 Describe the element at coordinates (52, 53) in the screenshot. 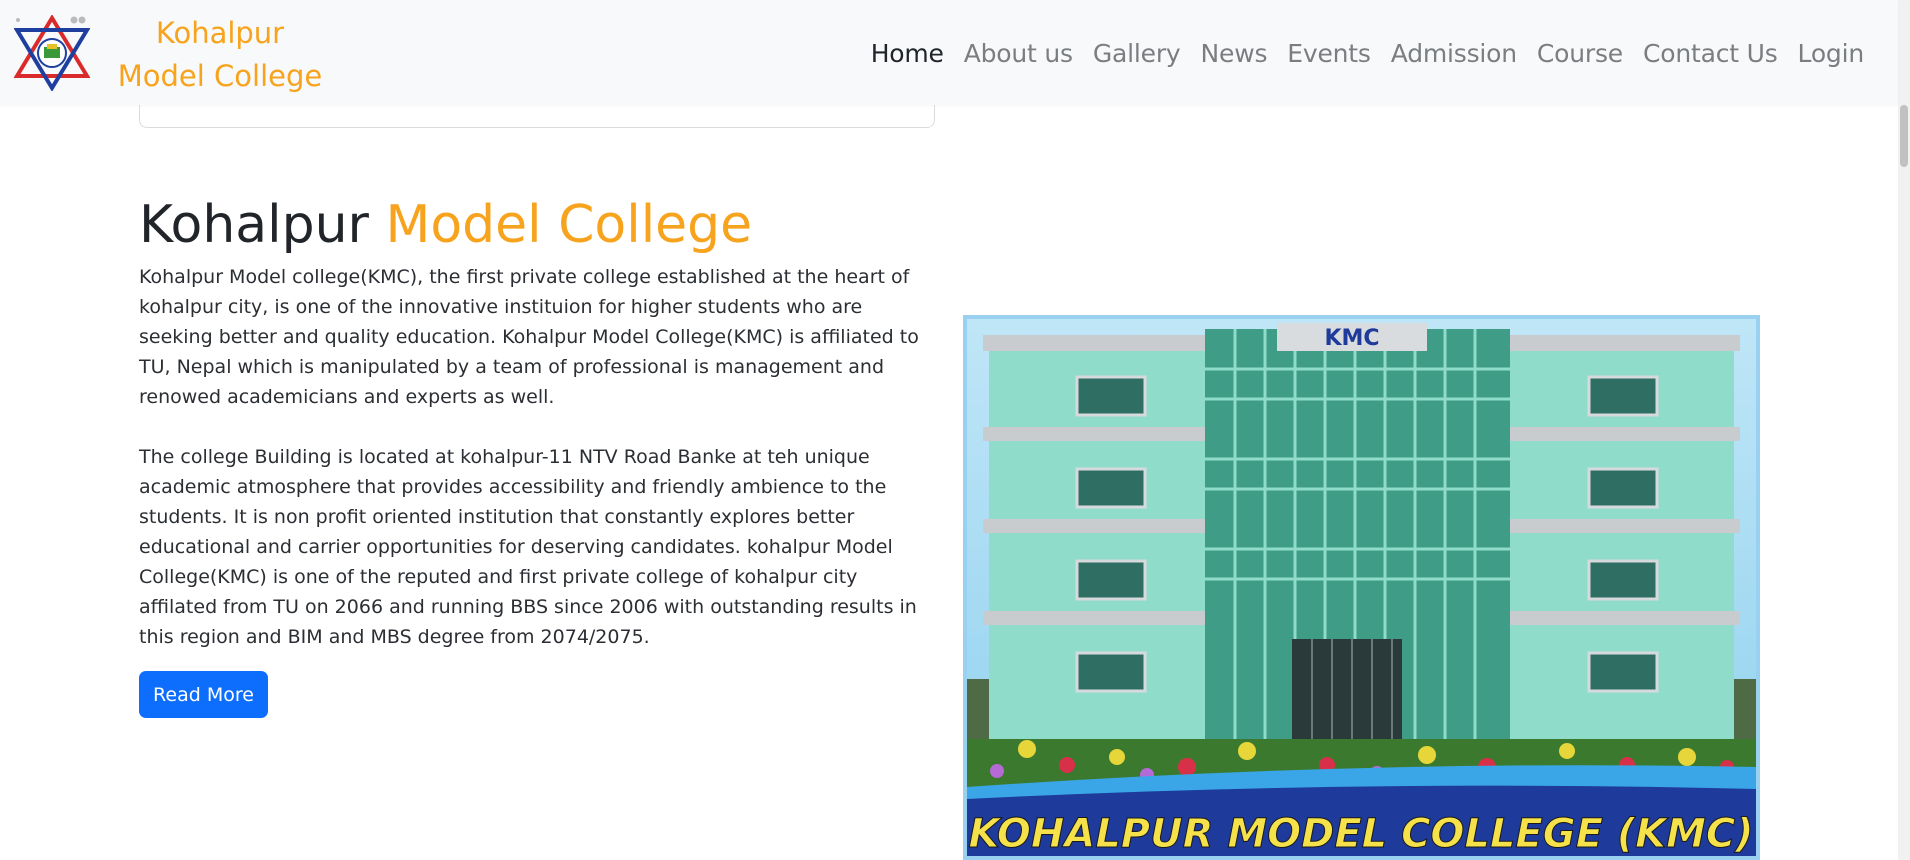

I see `college-emblem-icon` at that location.